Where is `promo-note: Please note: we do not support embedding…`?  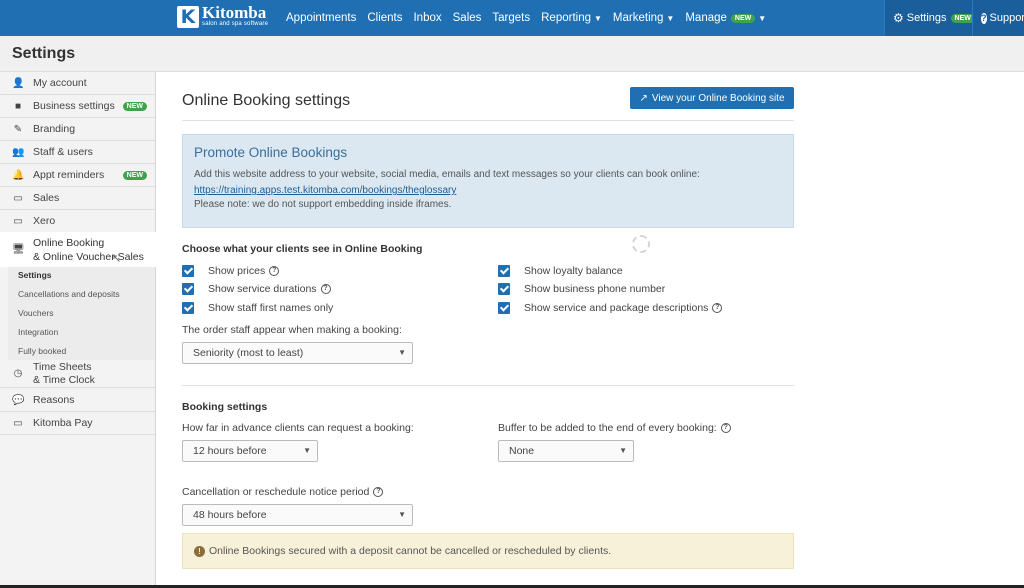 promo-note: Please note: we do not support embedding… is located at coordinates (323, 204).